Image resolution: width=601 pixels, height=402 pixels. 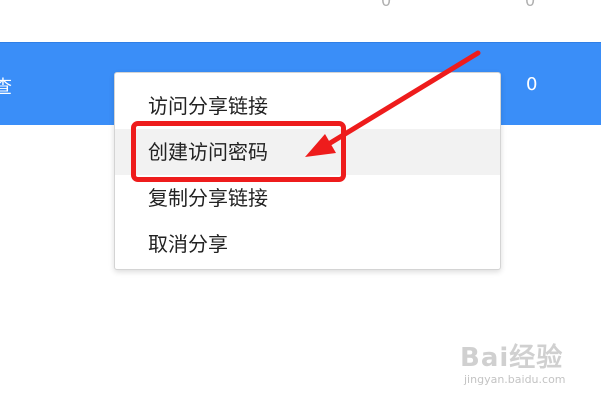 I want to click on row-count: 0, so click(x=532, y=84).